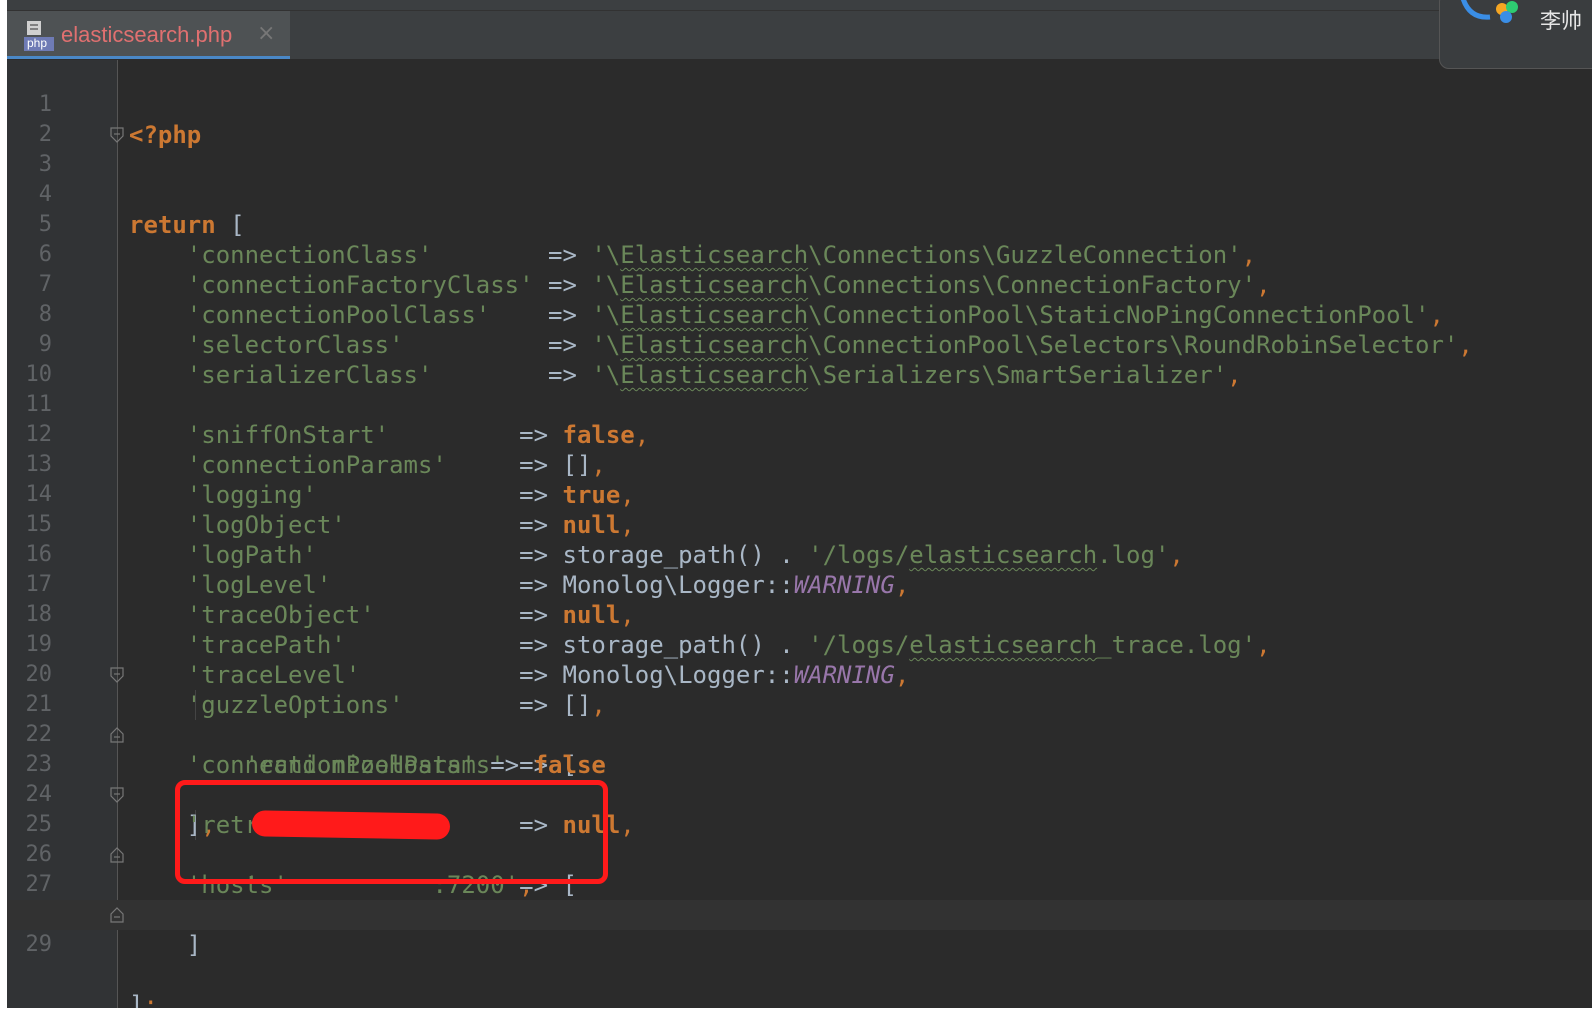 This screenshot has width=1592, height=1024. What do you see at coordinates (799, 35) in the screenshot?
I see `editor-tab-bar: php elasticsearch.php ×` at bounding box center [799, 35].